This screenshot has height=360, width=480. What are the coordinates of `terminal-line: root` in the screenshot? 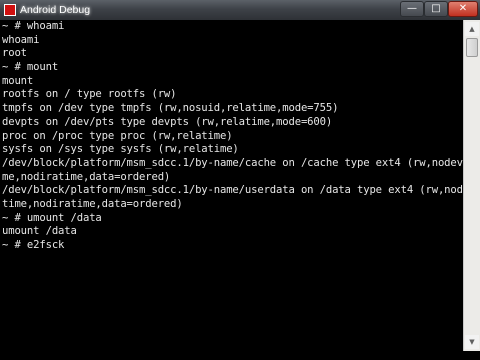 It's located at (14, 53).